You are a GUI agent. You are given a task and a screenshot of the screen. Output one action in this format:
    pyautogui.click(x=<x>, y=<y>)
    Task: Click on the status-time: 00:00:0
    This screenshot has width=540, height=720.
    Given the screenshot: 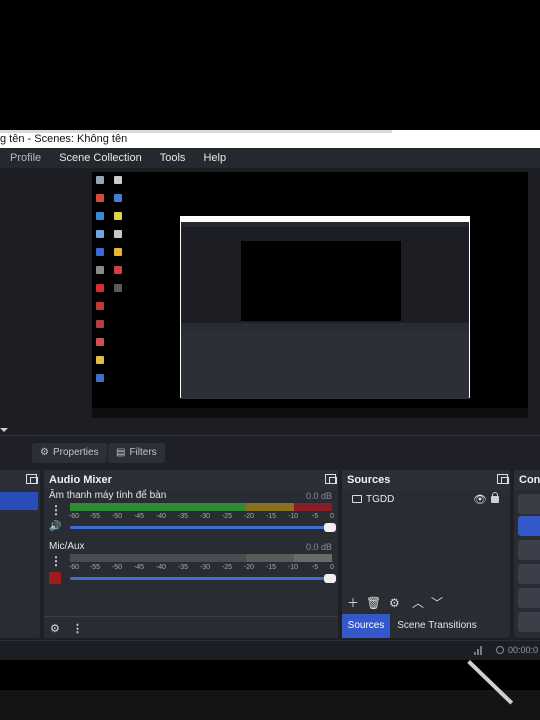 What is the action you would take?
    pyautogui.click(x=523, y=650)
    